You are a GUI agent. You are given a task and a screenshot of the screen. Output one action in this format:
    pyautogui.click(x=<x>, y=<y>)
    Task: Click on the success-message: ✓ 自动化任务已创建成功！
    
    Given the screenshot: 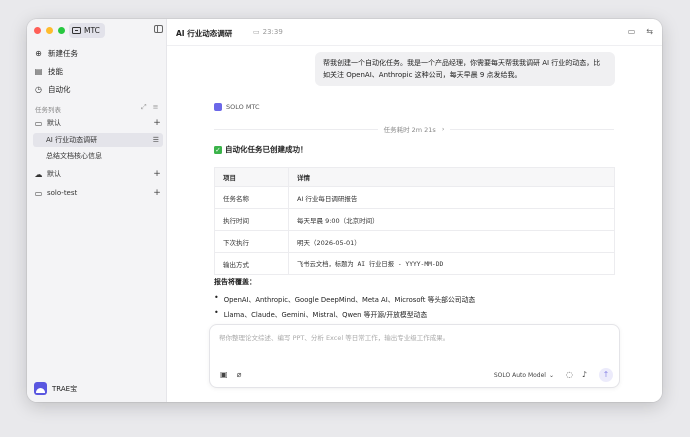 What is the action you would take?
    pyautogui.click(x=261, y=149)
    